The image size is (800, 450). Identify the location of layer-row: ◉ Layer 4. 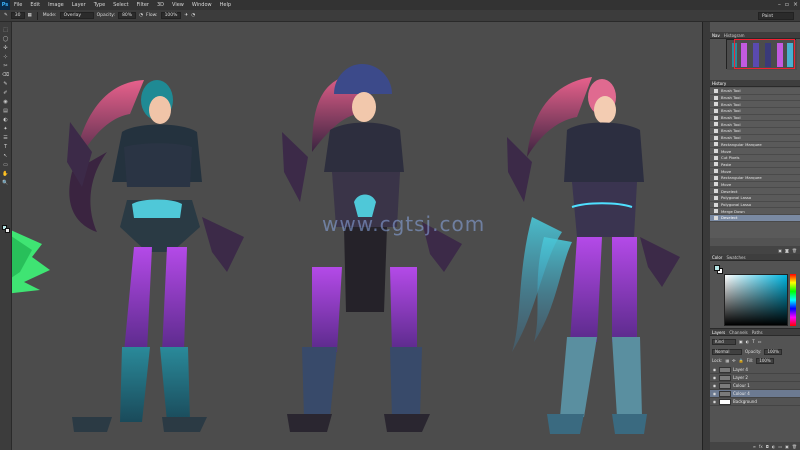
(755, 370).